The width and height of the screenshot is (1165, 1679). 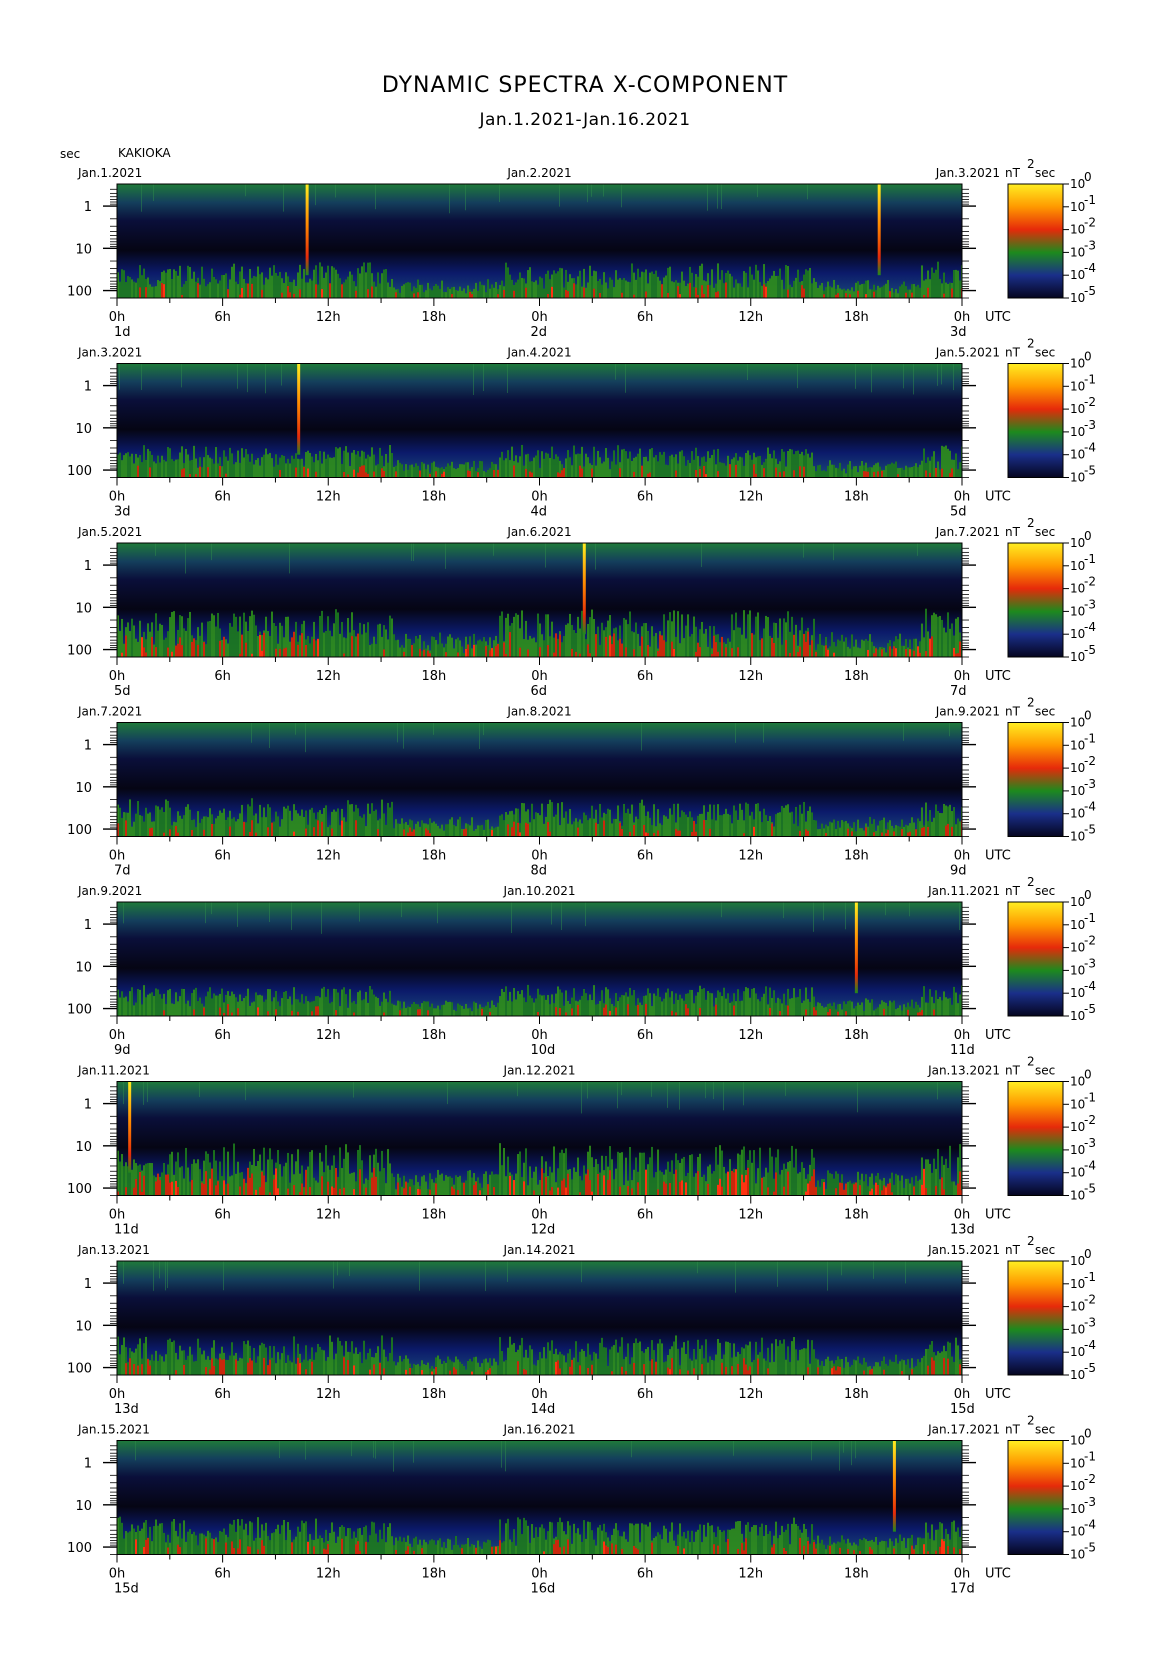 I want to click on colorbar-tick-base: 10, so click(x=1077, y=837).